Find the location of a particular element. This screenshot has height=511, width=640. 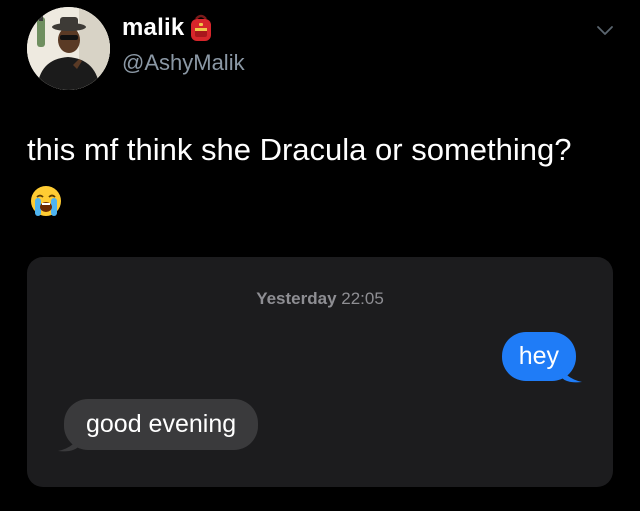

chat-timestamp: Yesterday 22:05 is located at coordinates (320, 299).